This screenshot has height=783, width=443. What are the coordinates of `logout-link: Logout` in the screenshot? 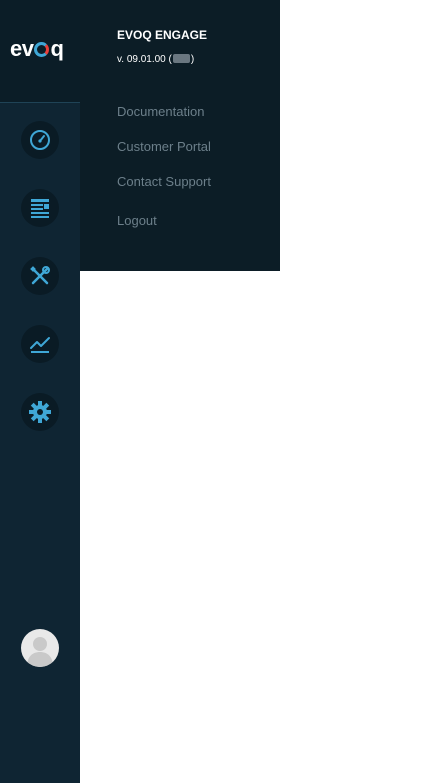 It's located at (137, 220).